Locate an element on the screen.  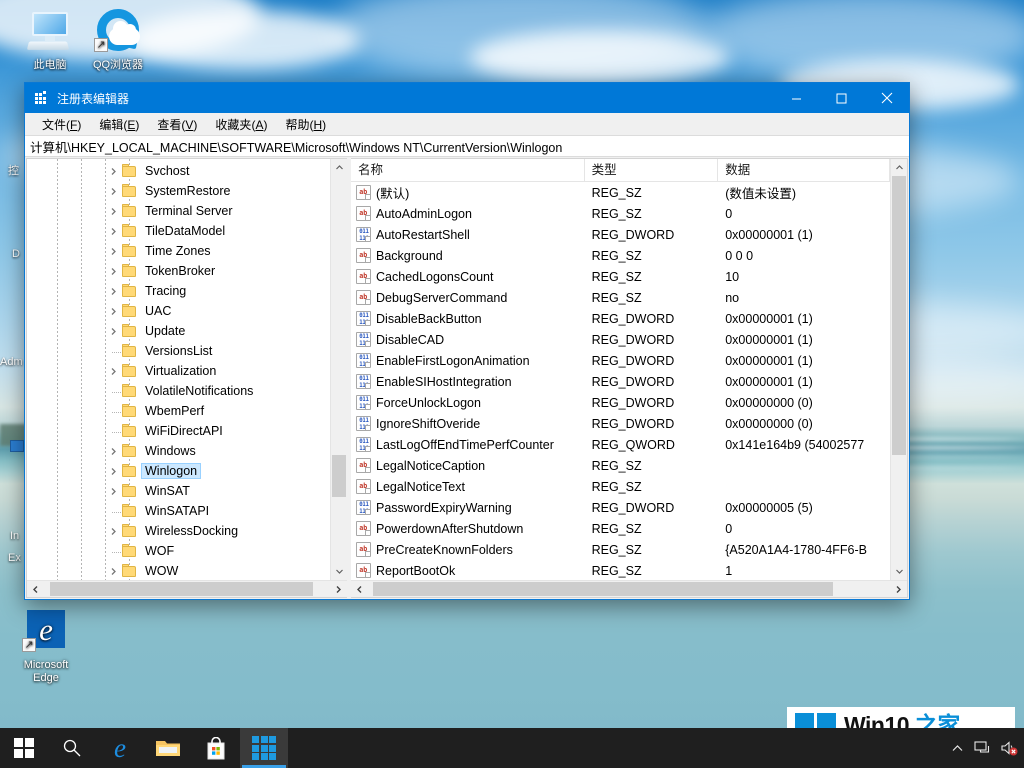
search-button is located at coordinates (72, 748).